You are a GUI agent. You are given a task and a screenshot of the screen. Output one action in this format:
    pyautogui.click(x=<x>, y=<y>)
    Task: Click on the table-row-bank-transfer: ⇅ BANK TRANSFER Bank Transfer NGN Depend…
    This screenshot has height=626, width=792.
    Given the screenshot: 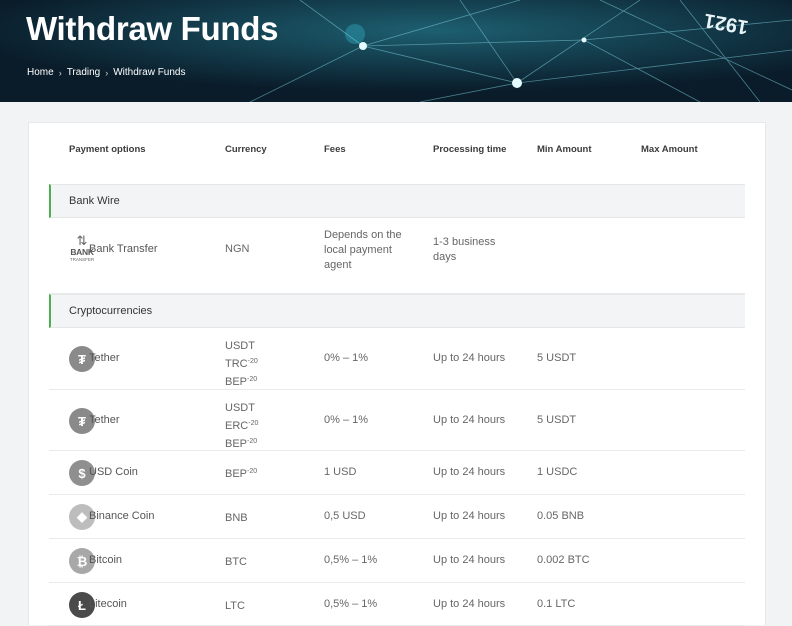 What is the action you would take?
    pyautogui.click(x=397, y=256)
    